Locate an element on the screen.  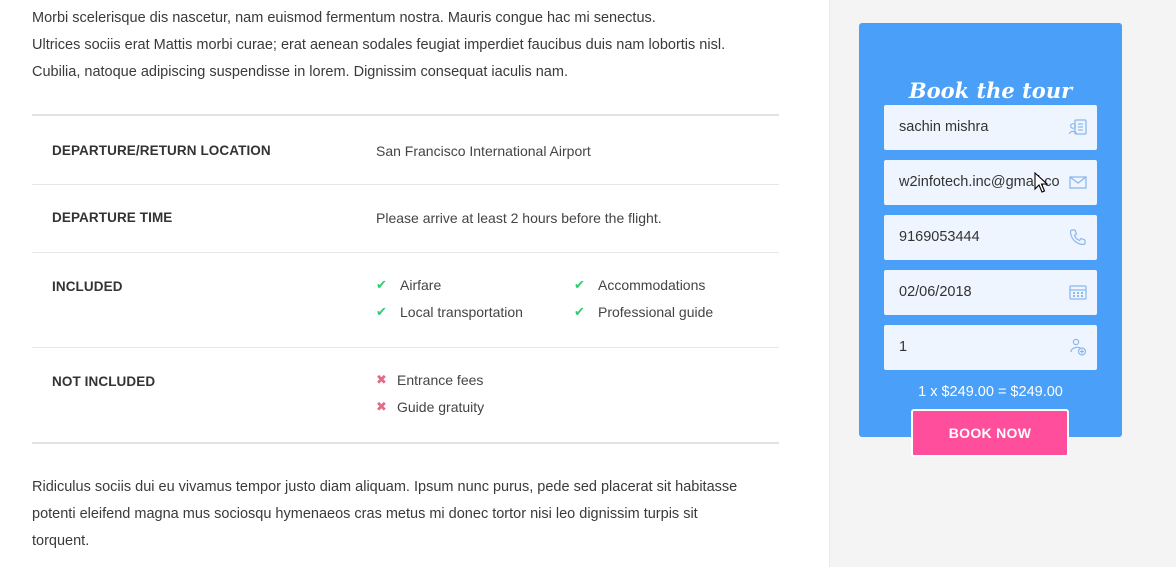
row-label: INCLUDED is located at coordinates (87, 286).